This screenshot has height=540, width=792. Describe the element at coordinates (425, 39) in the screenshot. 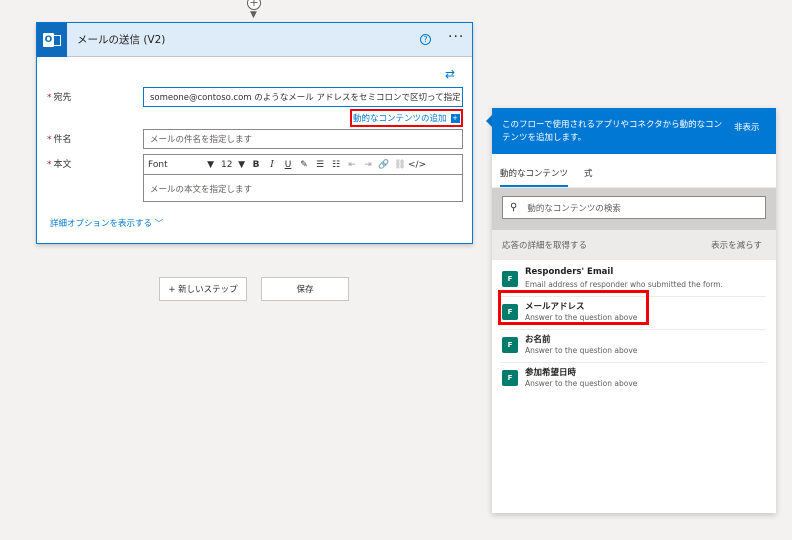

I see `help-icon: ?` at that location.